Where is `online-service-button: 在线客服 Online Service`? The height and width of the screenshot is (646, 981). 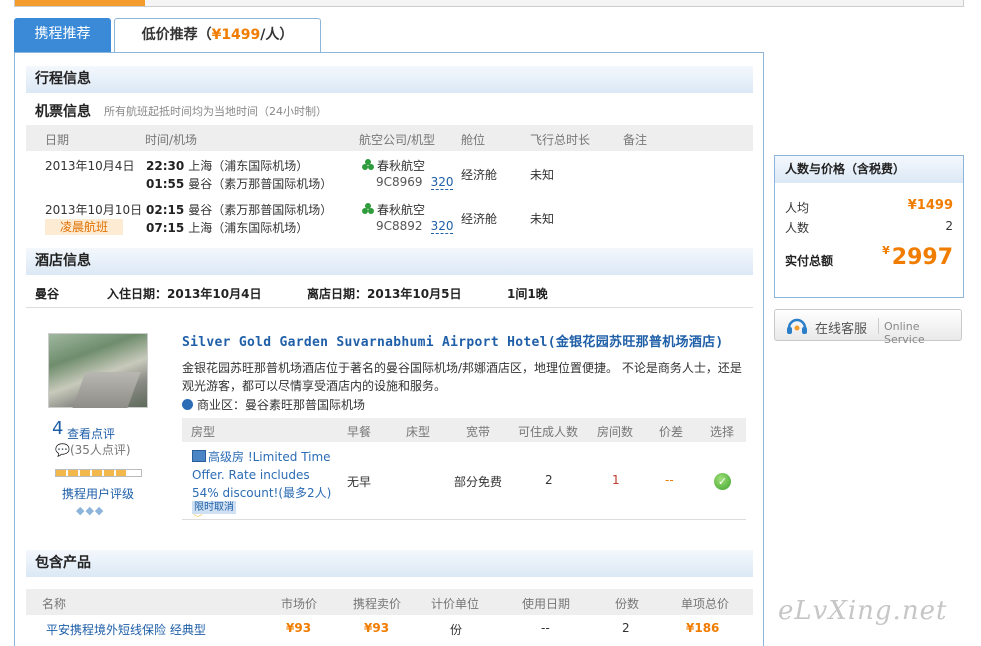
online-service-button: 在线客服 Online Service is located at coordinates (868, 327).